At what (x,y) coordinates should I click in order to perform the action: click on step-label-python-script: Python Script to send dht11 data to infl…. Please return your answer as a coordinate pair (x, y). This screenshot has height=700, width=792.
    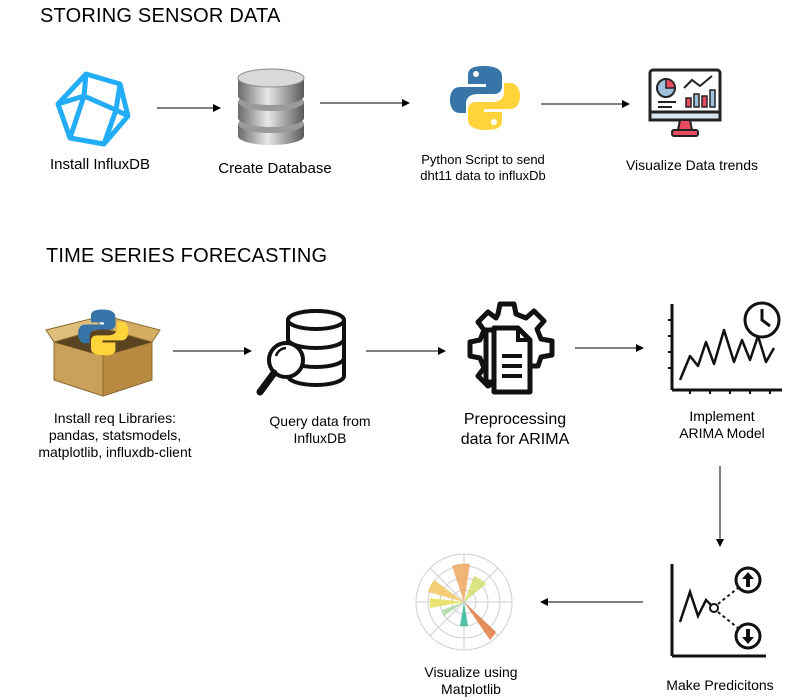
    Looking at the image, I should click on (483, 167).